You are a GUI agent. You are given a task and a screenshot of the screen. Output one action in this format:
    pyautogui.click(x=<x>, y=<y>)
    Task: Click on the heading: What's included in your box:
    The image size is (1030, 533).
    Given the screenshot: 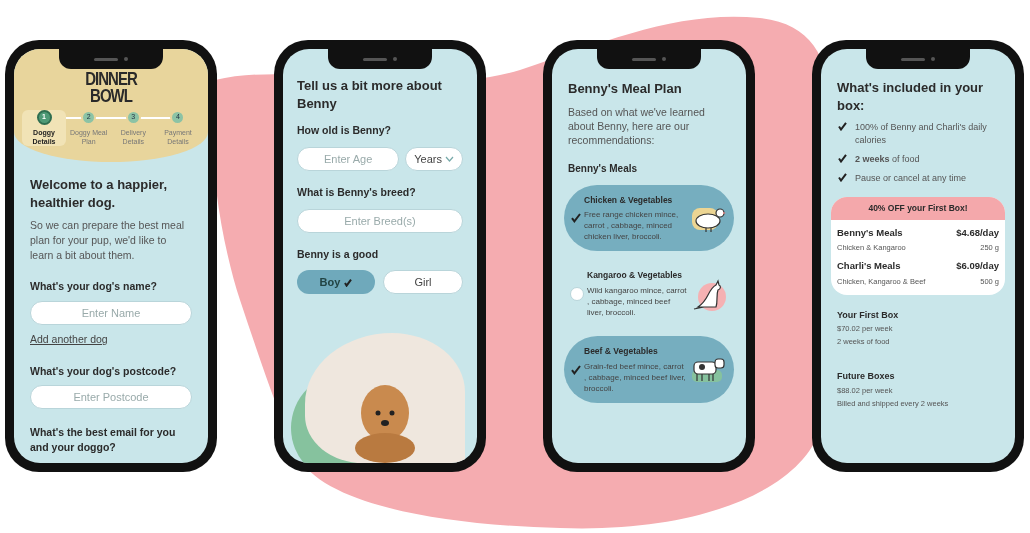 What is the action you would take?
    pyautogui.click(x=911, y=97)
    